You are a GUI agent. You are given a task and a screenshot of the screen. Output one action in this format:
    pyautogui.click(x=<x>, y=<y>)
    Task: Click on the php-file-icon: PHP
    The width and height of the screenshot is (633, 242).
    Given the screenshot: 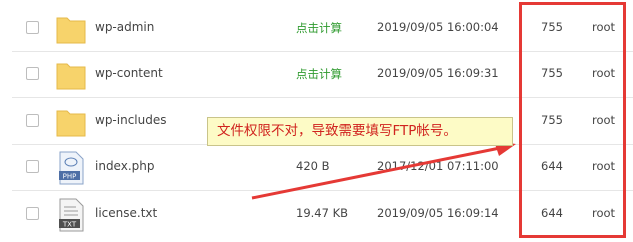 What is the action you would take?
    pyautogui.click(x=71, y=168)
    